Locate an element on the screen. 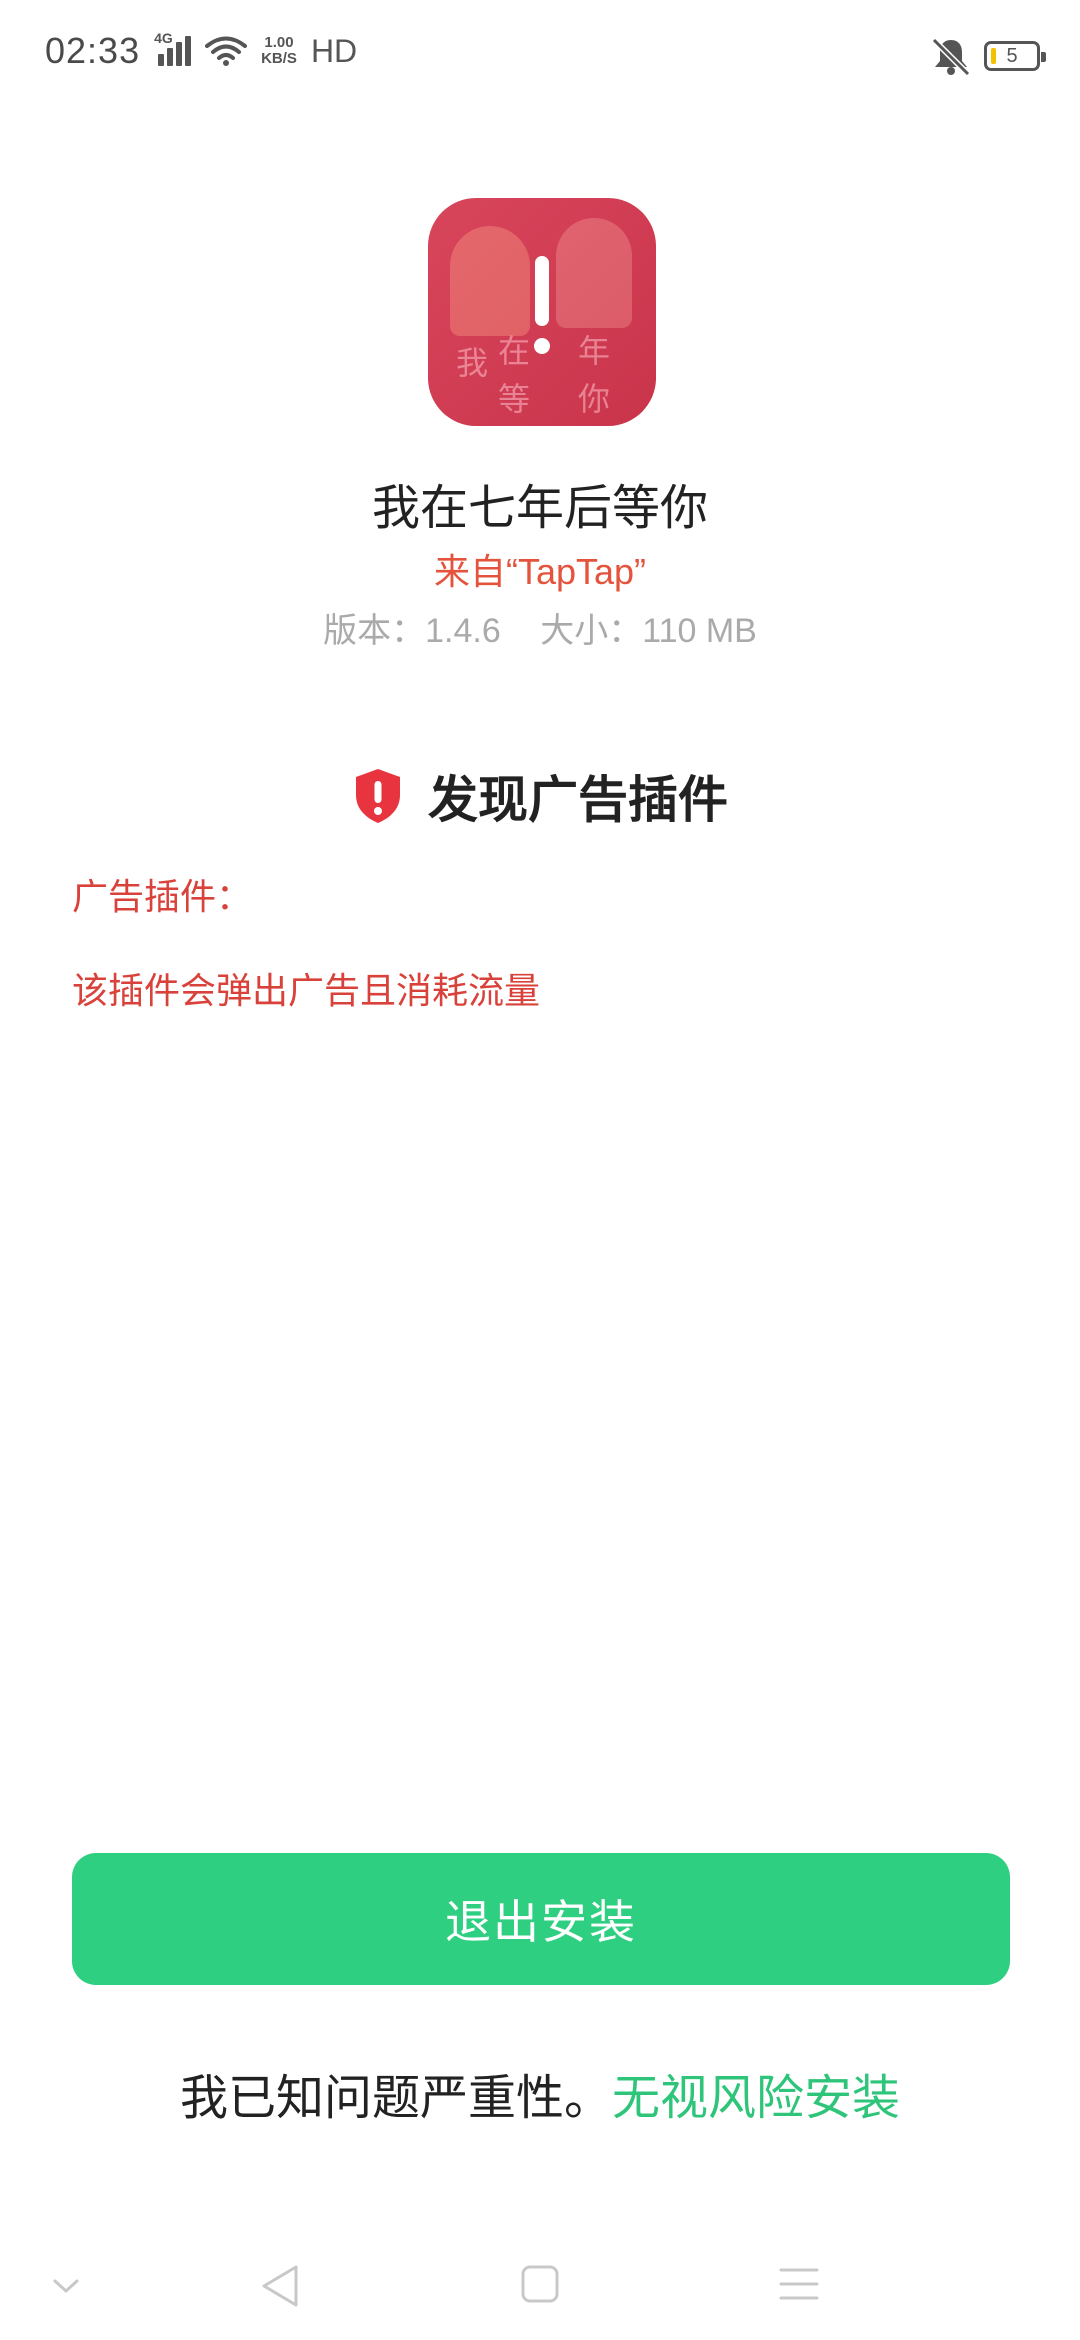  app-version: 版本：1.4.6 is located at coordinates (412, 631).